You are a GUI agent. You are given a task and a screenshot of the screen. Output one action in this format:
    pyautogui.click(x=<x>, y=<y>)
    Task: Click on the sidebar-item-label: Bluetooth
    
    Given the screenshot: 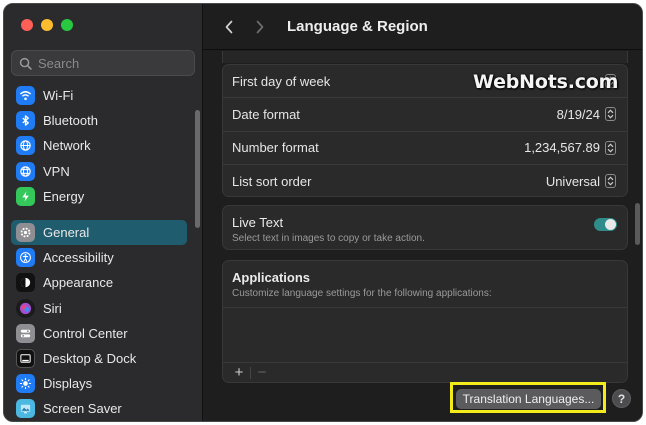 What is the action you would take?
    pyautogui.click(x=70, y=121)
    